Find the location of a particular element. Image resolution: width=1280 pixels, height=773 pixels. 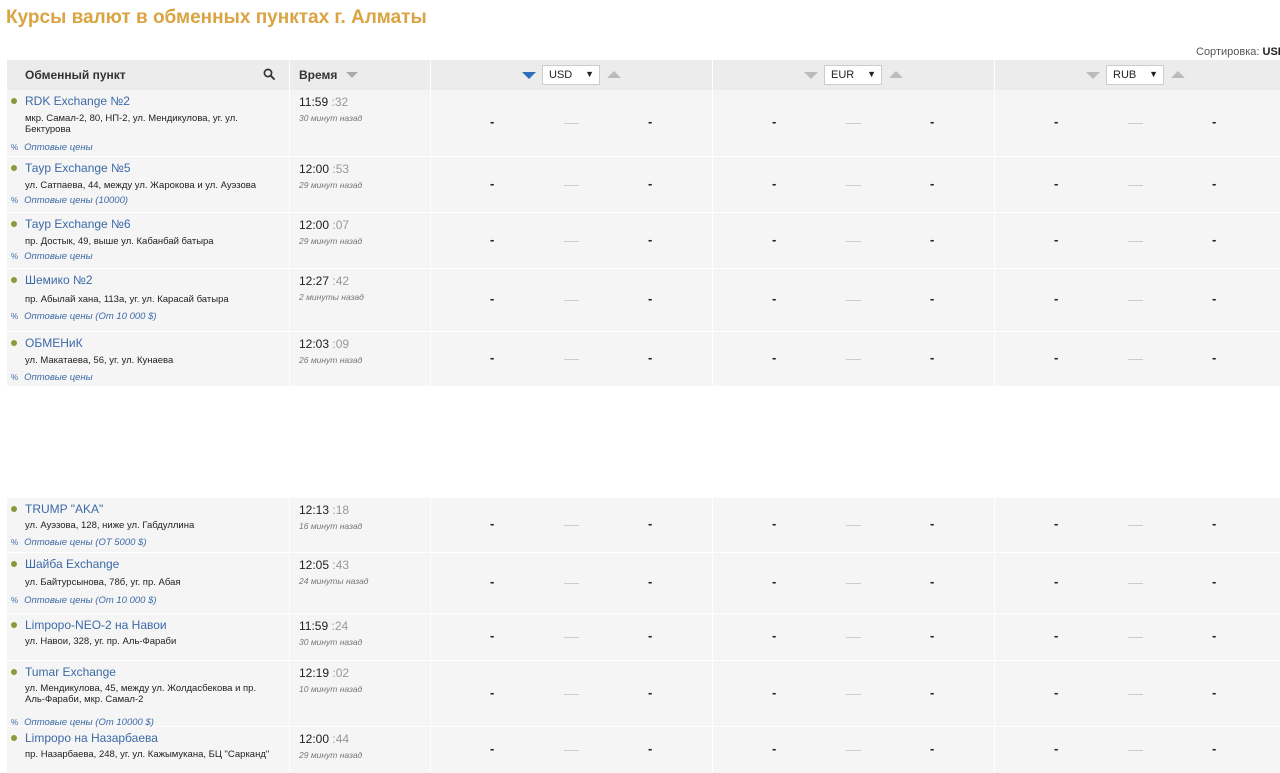

wholesale-prices-link: % Оптовые цены (10000) is located at coordinates (69, 200).